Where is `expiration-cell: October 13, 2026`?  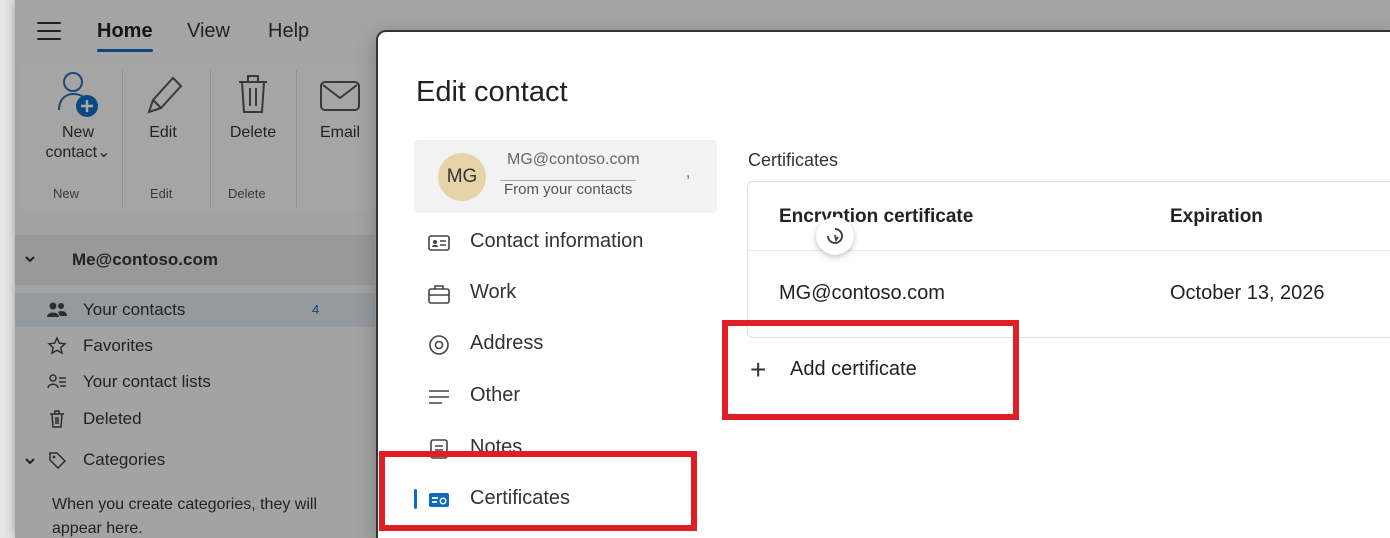 expiration-cell: October 13, 2026 is located at coordinates (1247, 293).